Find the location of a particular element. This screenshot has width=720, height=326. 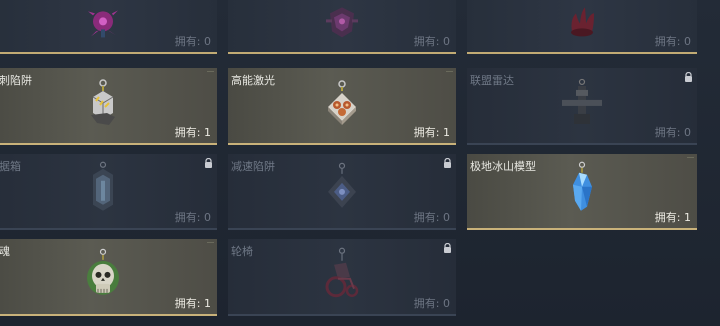

collection-card: 幽魂 拥有: 1 is located at coordinates (108, 277).